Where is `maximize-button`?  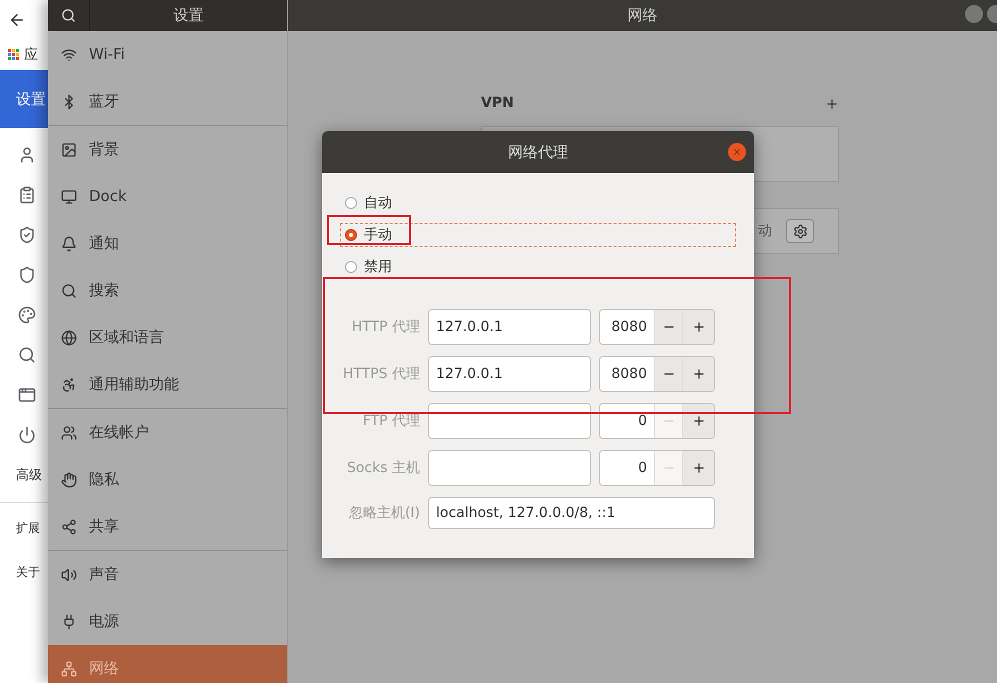 maximize-button is located at coordinates (992, 14).